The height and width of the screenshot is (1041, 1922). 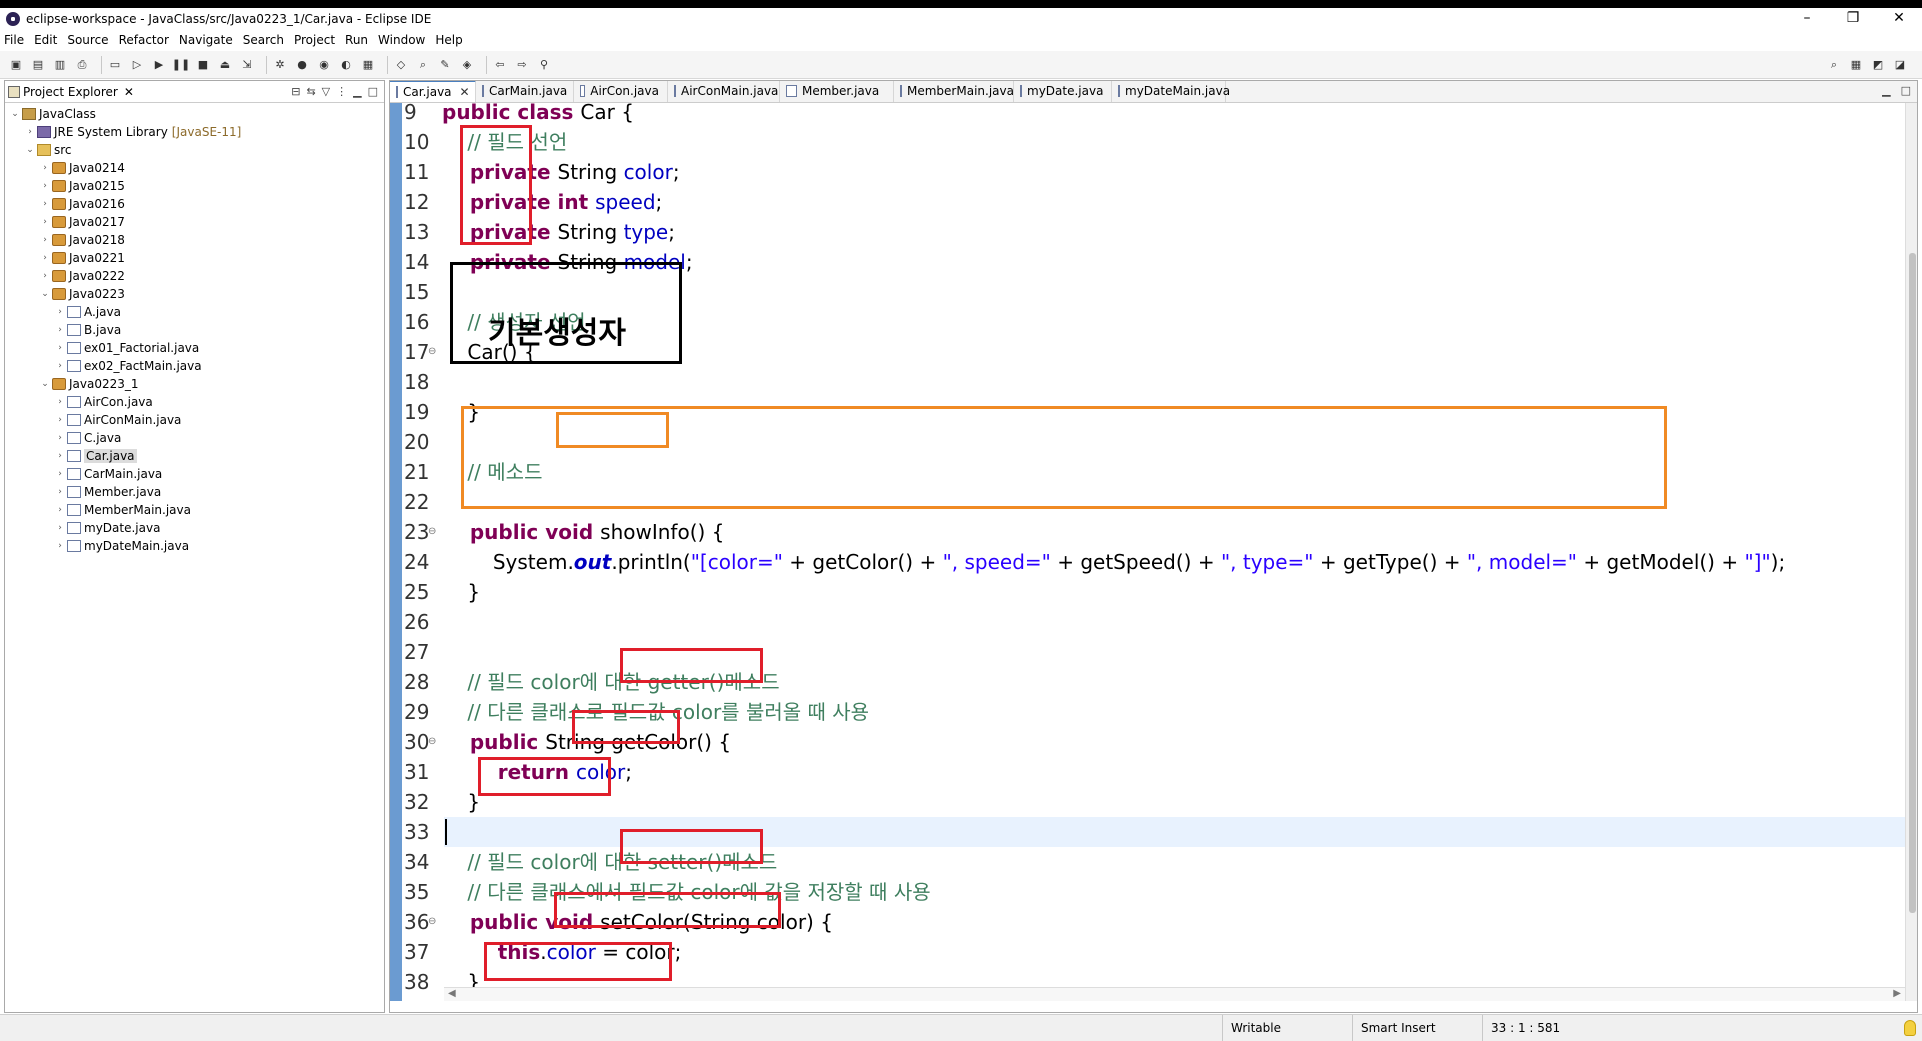 I want to click on editor-tab: myDate.java, so click(x=1063, y=91).